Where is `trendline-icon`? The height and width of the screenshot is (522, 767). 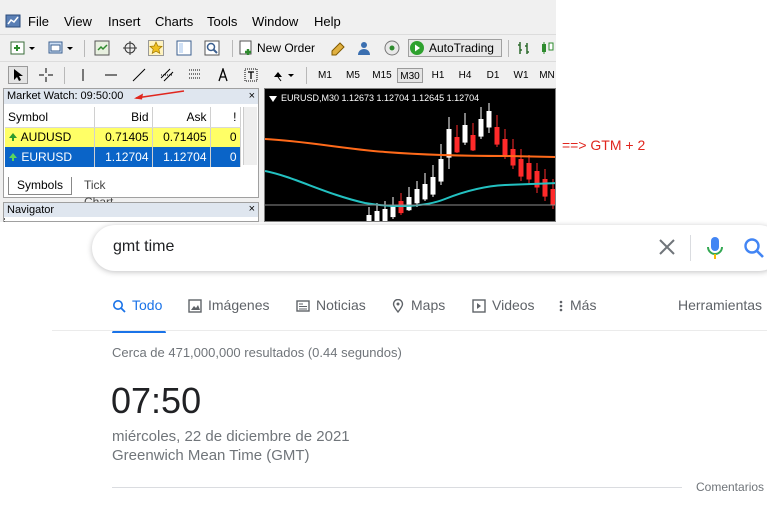
trendline-icon is located at coordinates (139, 75).